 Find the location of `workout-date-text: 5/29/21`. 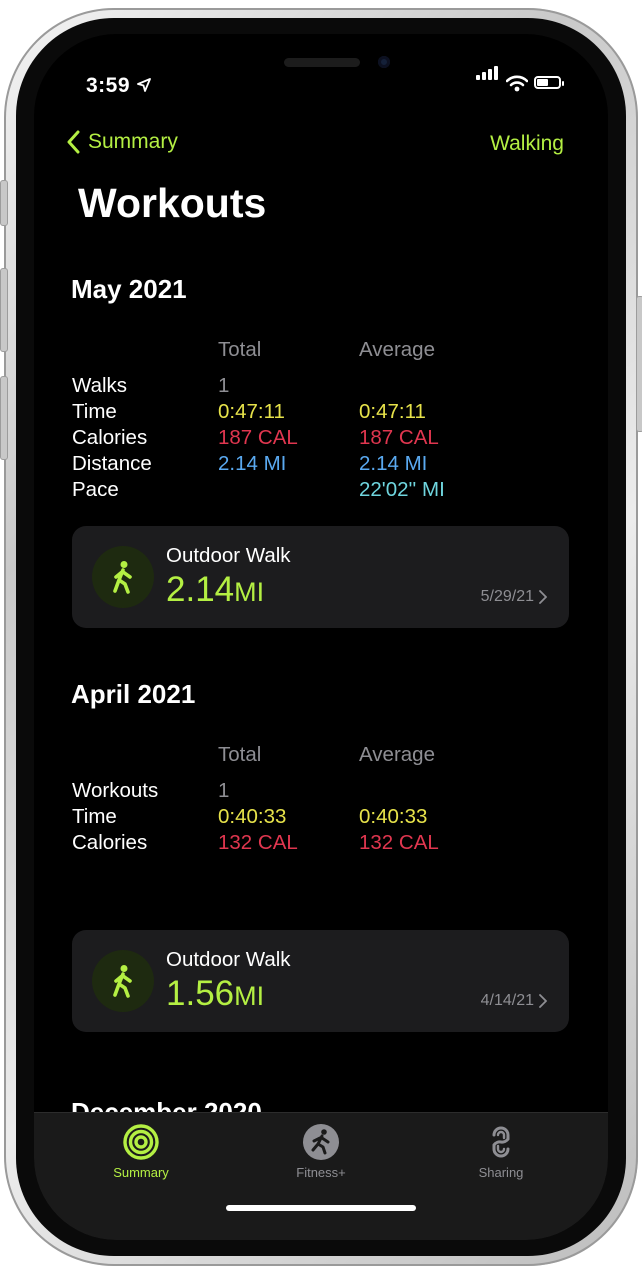

workout-date-text: 5/29/21 is located at coordinates (507, 596).